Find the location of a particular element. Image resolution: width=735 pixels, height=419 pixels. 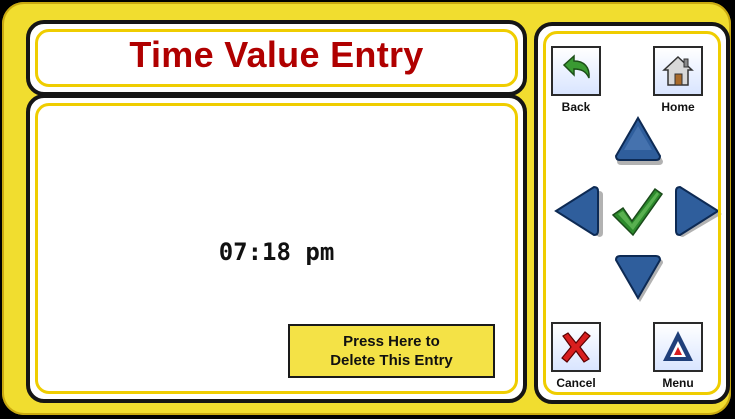

title-panel: Time Value Entry is located at coordinates (276, 58).